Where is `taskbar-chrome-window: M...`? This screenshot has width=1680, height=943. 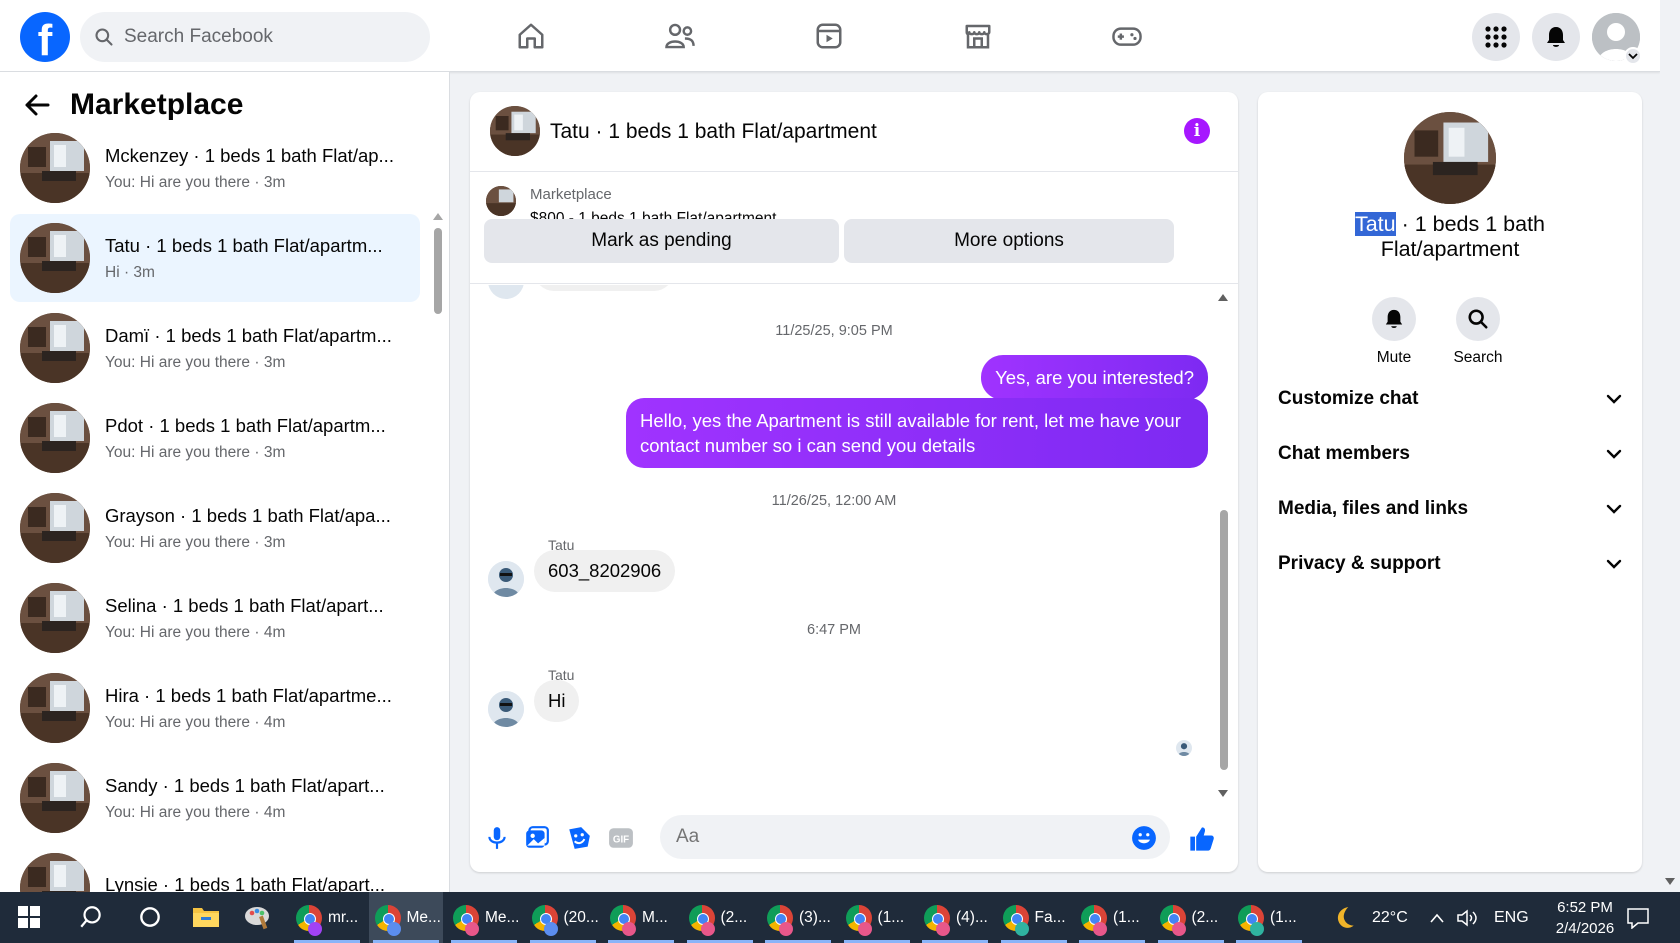 taskbar-chrome-window: M... is located at coordinates (641, 917).